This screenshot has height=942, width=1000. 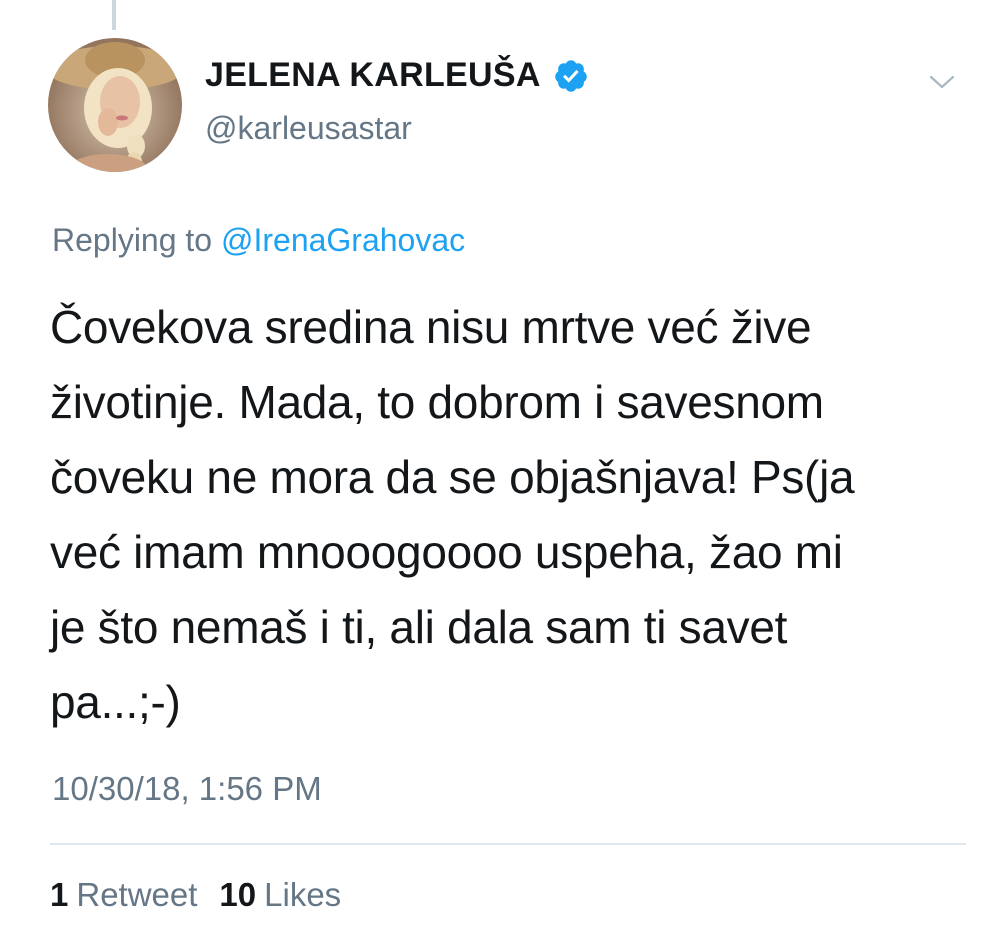 What do you see at coordinates (343, 240) in the screenshot?
I see `reply-mention-link: @IrenaGrahovac` at bounding box center [343, 240].